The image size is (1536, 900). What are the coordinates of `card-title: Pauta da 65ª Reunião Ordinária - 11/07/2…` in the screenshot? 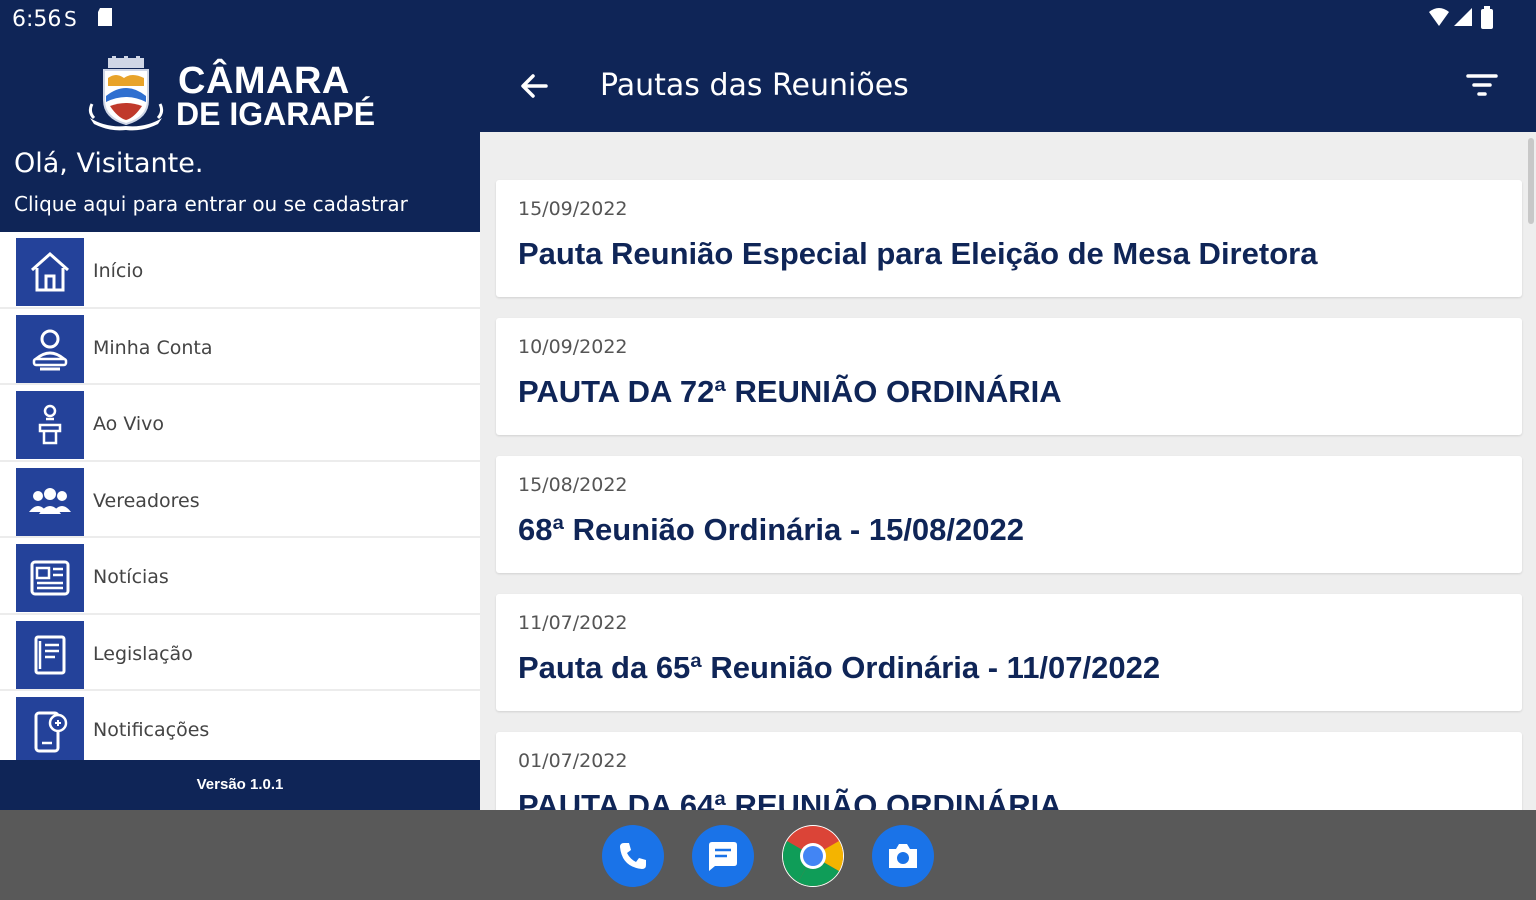 It's located at (839, 667).